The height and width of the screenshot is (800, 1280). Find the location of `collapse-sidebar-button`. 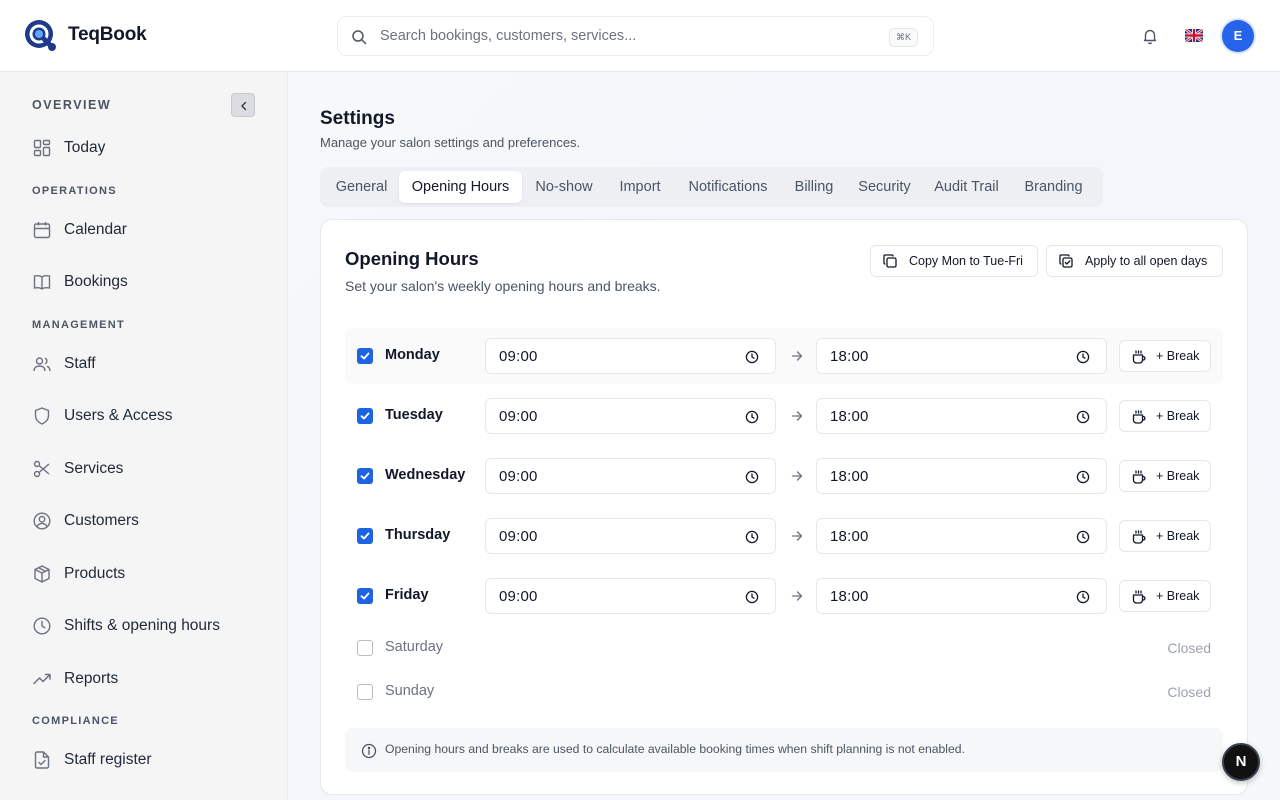

collapse-sidebar-button is located at coordinates (243, 105).